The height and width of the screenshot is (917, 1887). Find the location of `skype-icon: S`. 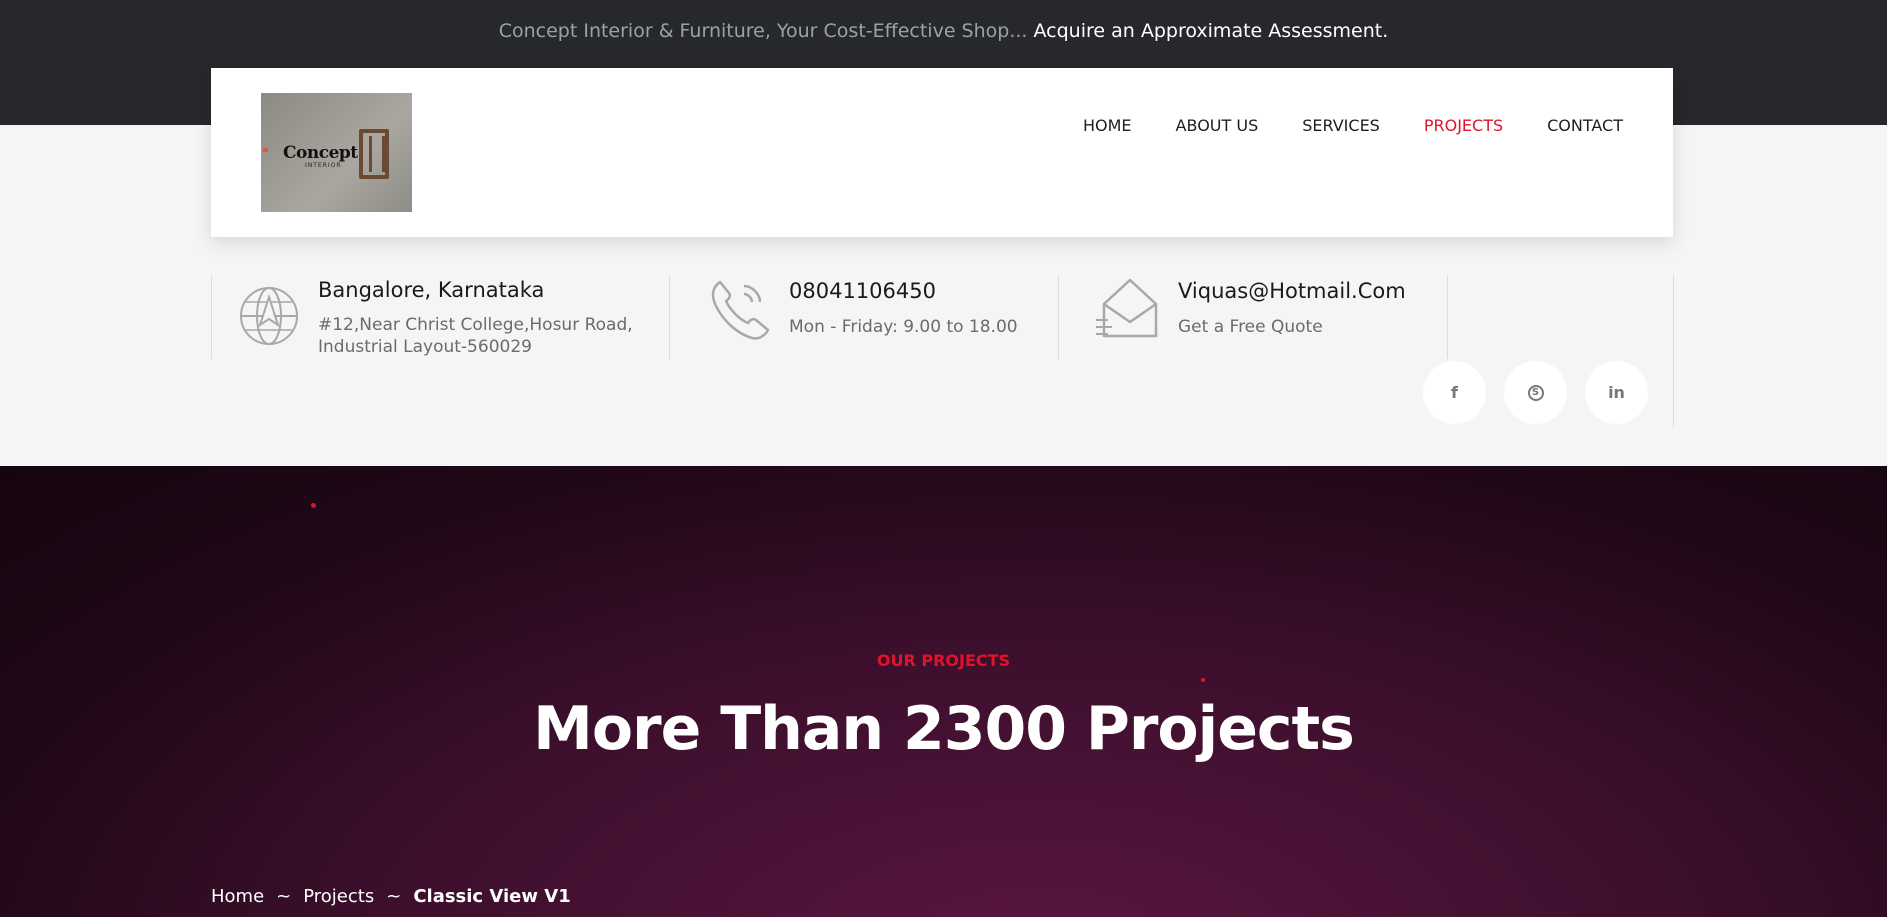

skype-icon: S is located at coordinates (1535, 392).